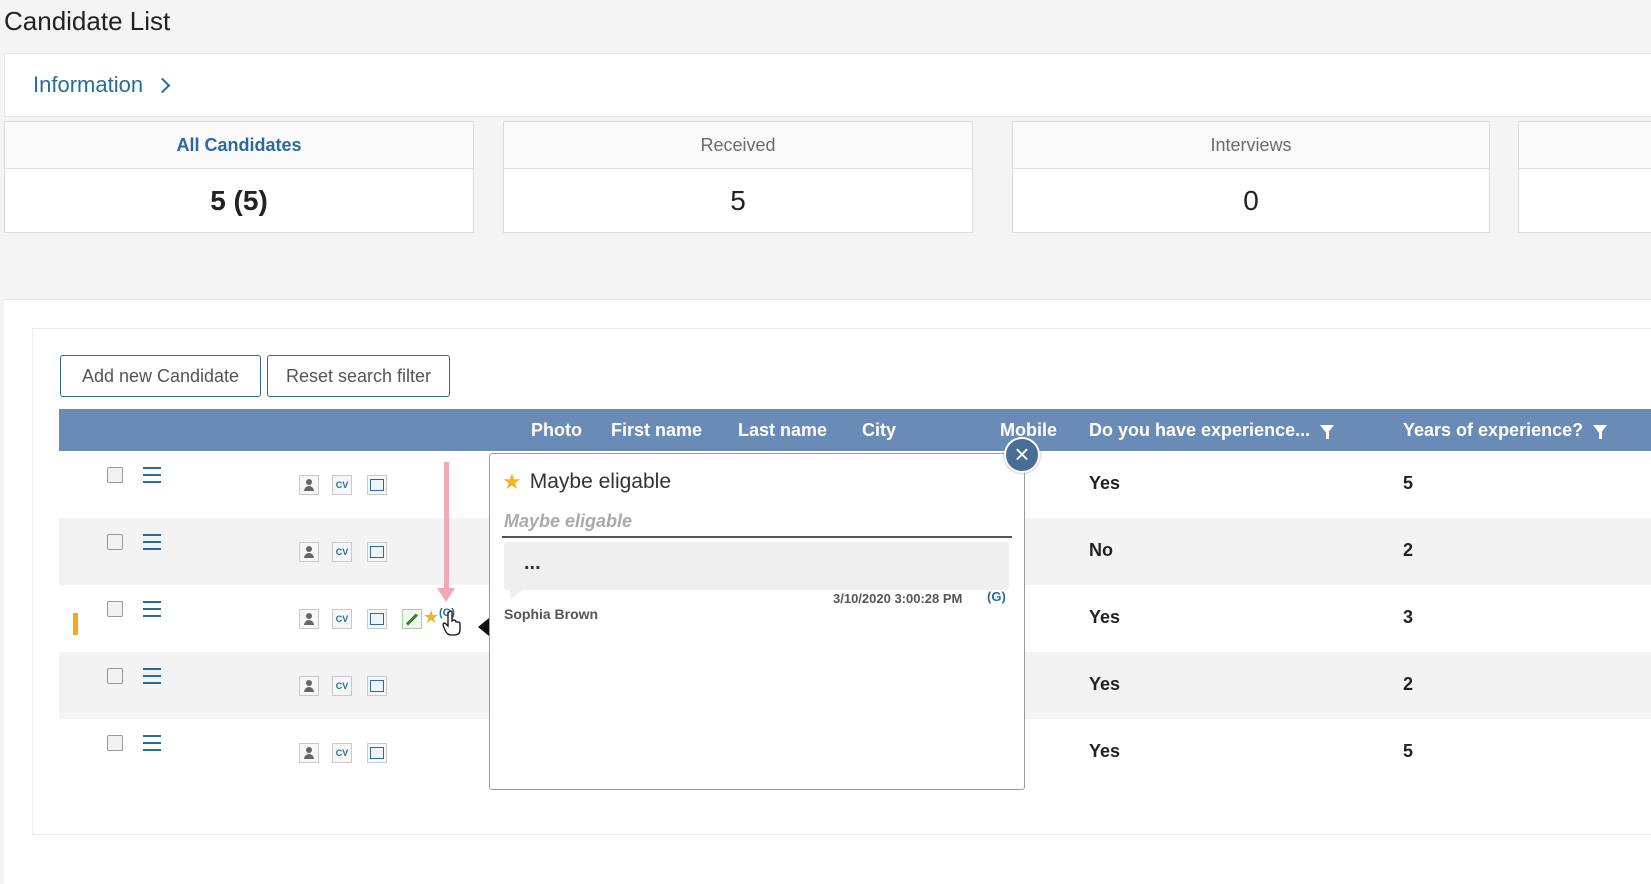  What do you see at coordinates (412, 619) in the screenshot?
I see `edit-note-icon` at bounding box center [412, 619].